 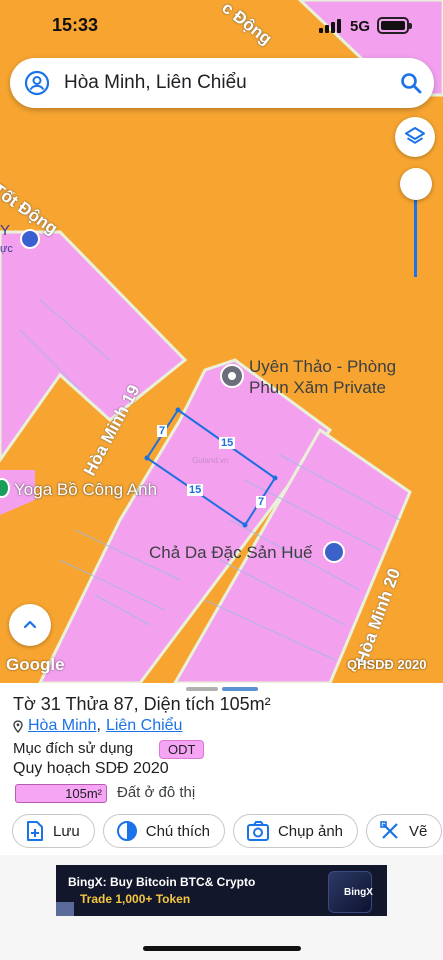 What do you see at coordinates (232, 376) in the screenshot?
I see `poi-pin-icon` at bounding box center [232, 376].